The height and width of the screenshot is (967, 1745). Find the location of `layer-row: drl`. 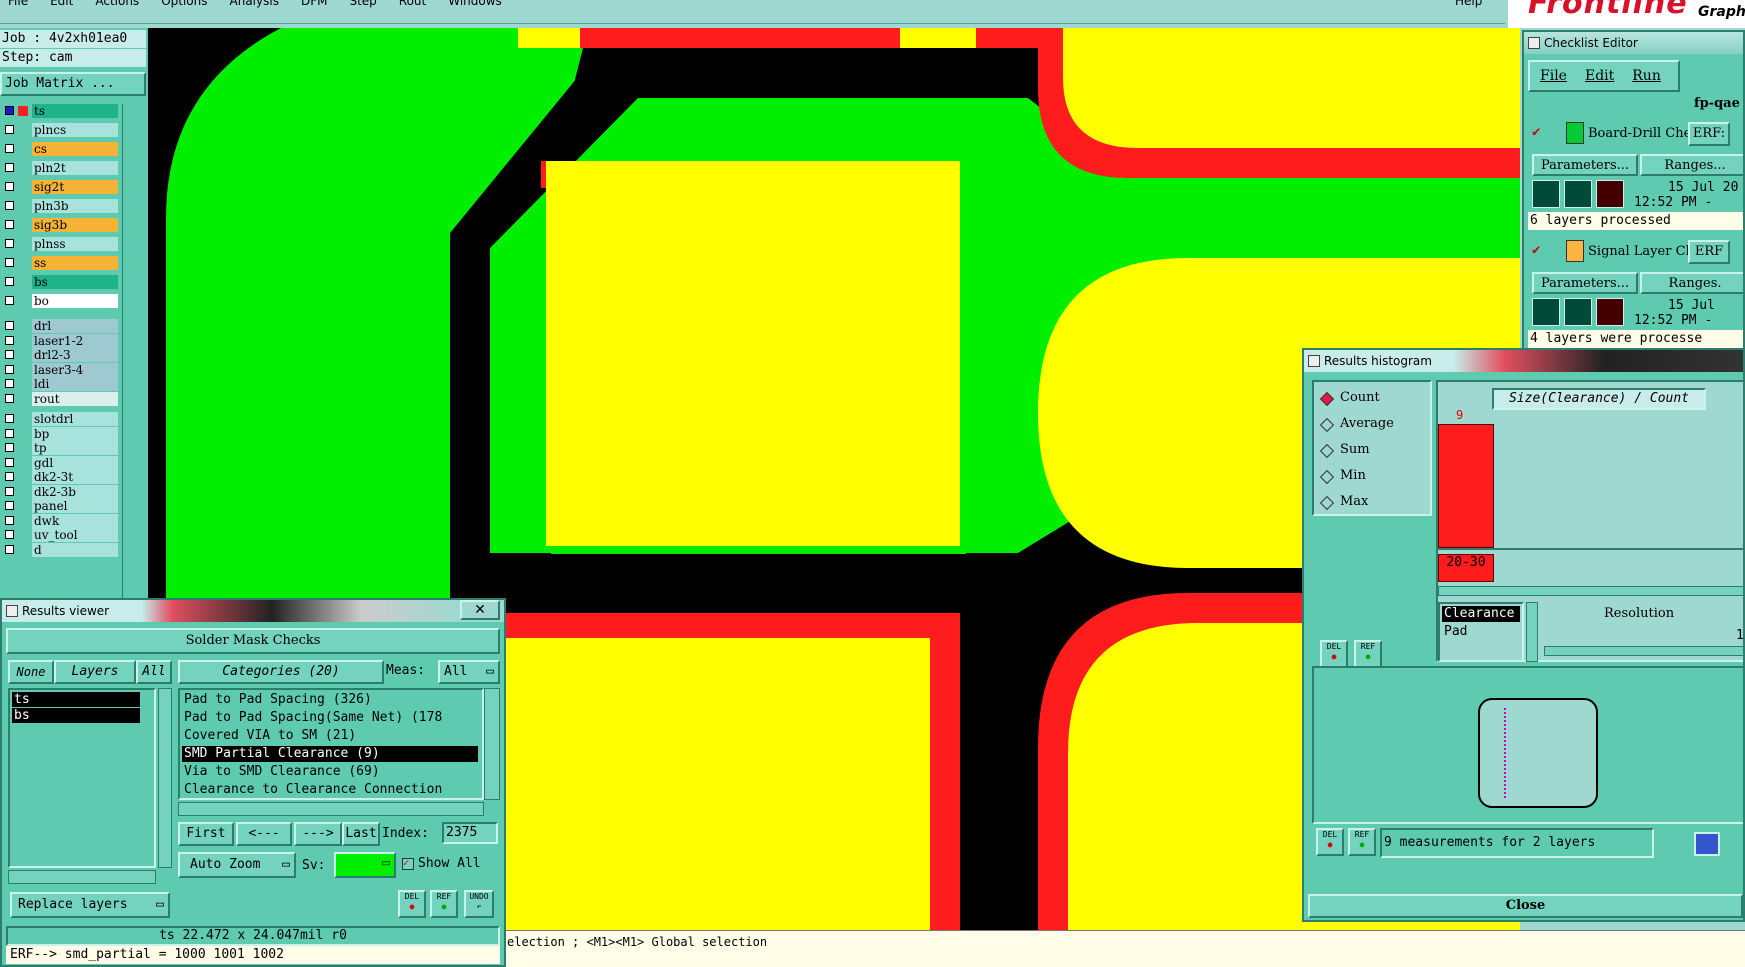

layer-row: drl is located at coordinates (60, 326).